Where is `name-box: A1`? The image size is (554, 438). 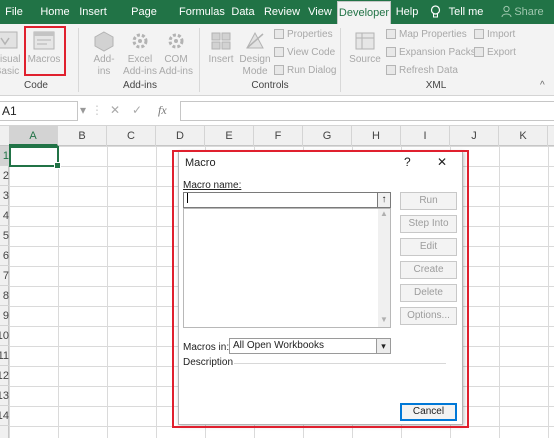 name-box: A1 is located at coordinates (39, 111).